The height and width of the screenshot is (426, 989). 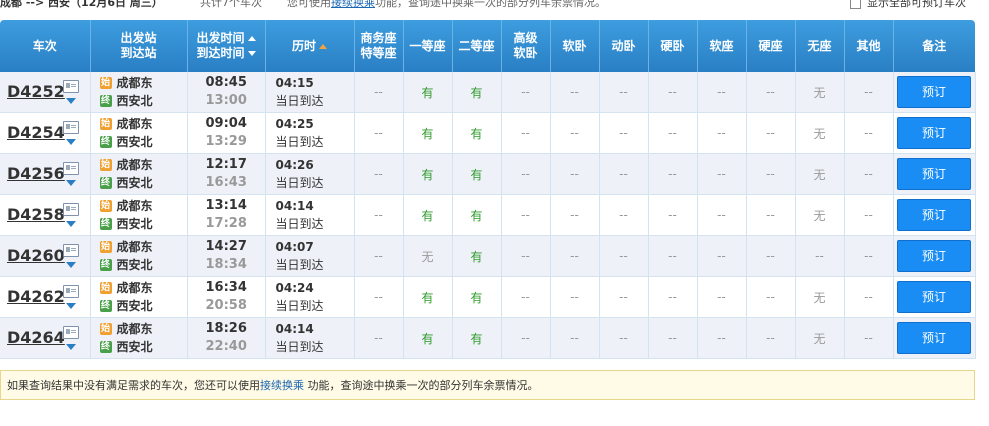 What do you see at coordinates (722, 338) in the screenshot?
I see `seat-soft-seat: --` at bounding box center [722, 338].